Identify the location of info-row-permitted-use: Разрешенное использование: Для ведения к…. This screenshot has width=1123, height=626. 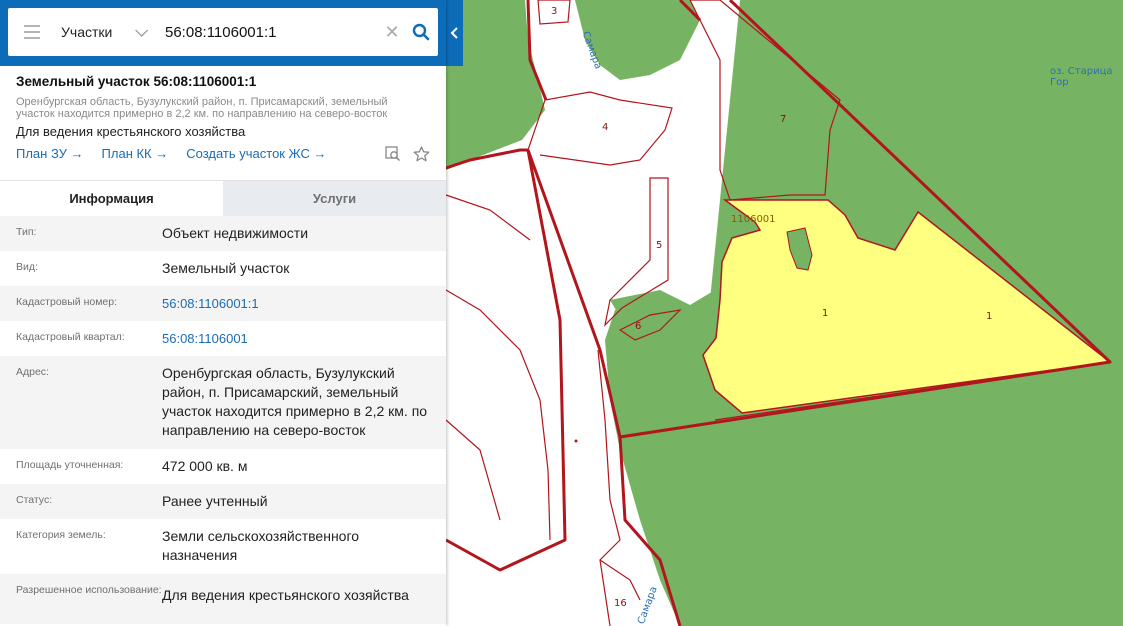
(223, 599).